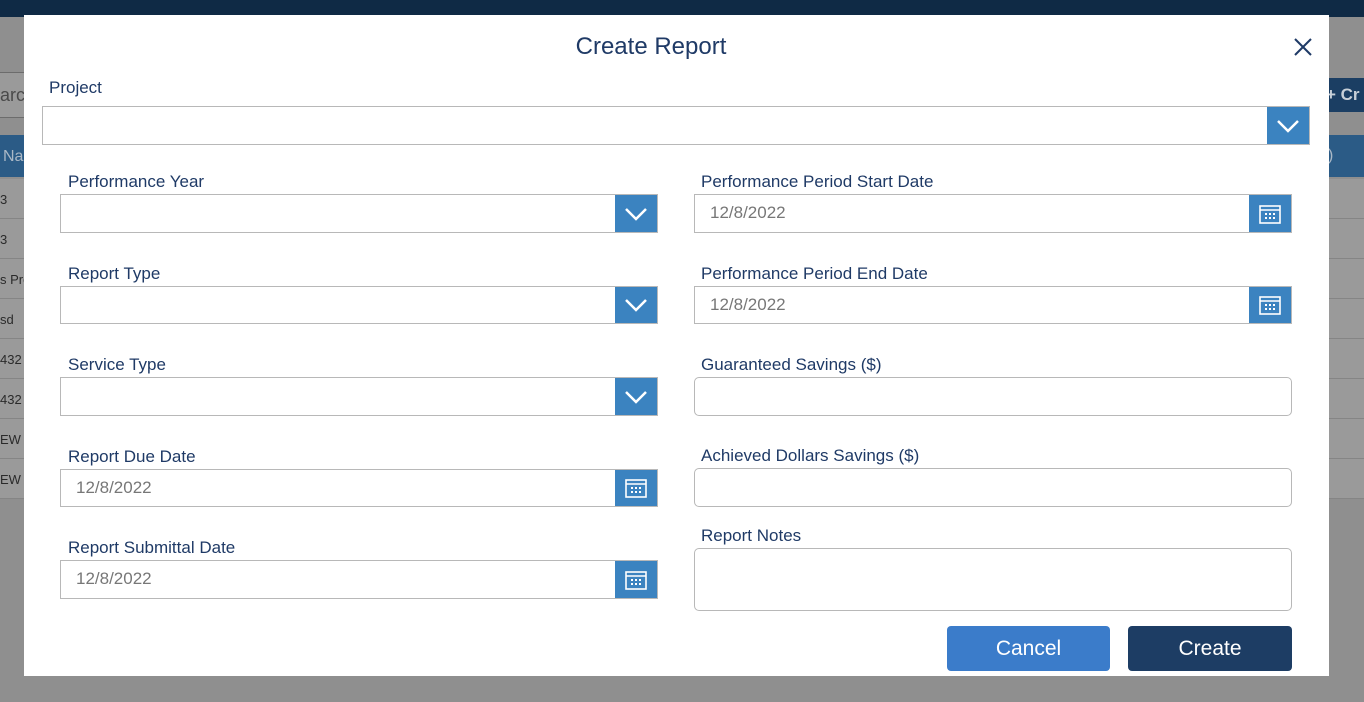 The width and height of the screenshot is (1364, 702). I want to click on period-start-date-calendar-button, so click(1270, 213).